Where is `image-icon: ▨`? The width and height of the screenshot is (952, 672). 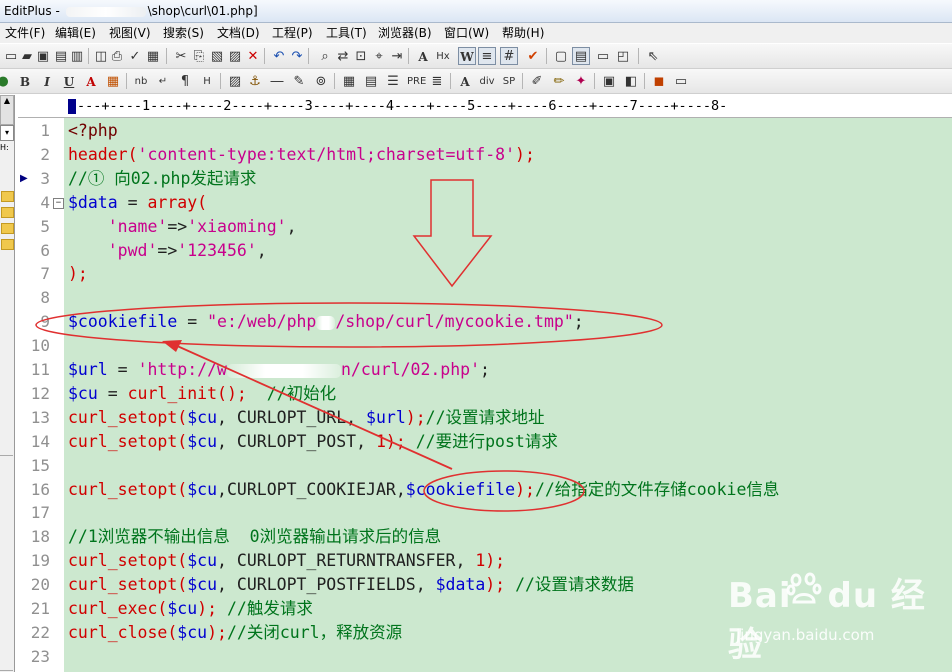
image-icon: ▨ is located at coordinates (235, 81).